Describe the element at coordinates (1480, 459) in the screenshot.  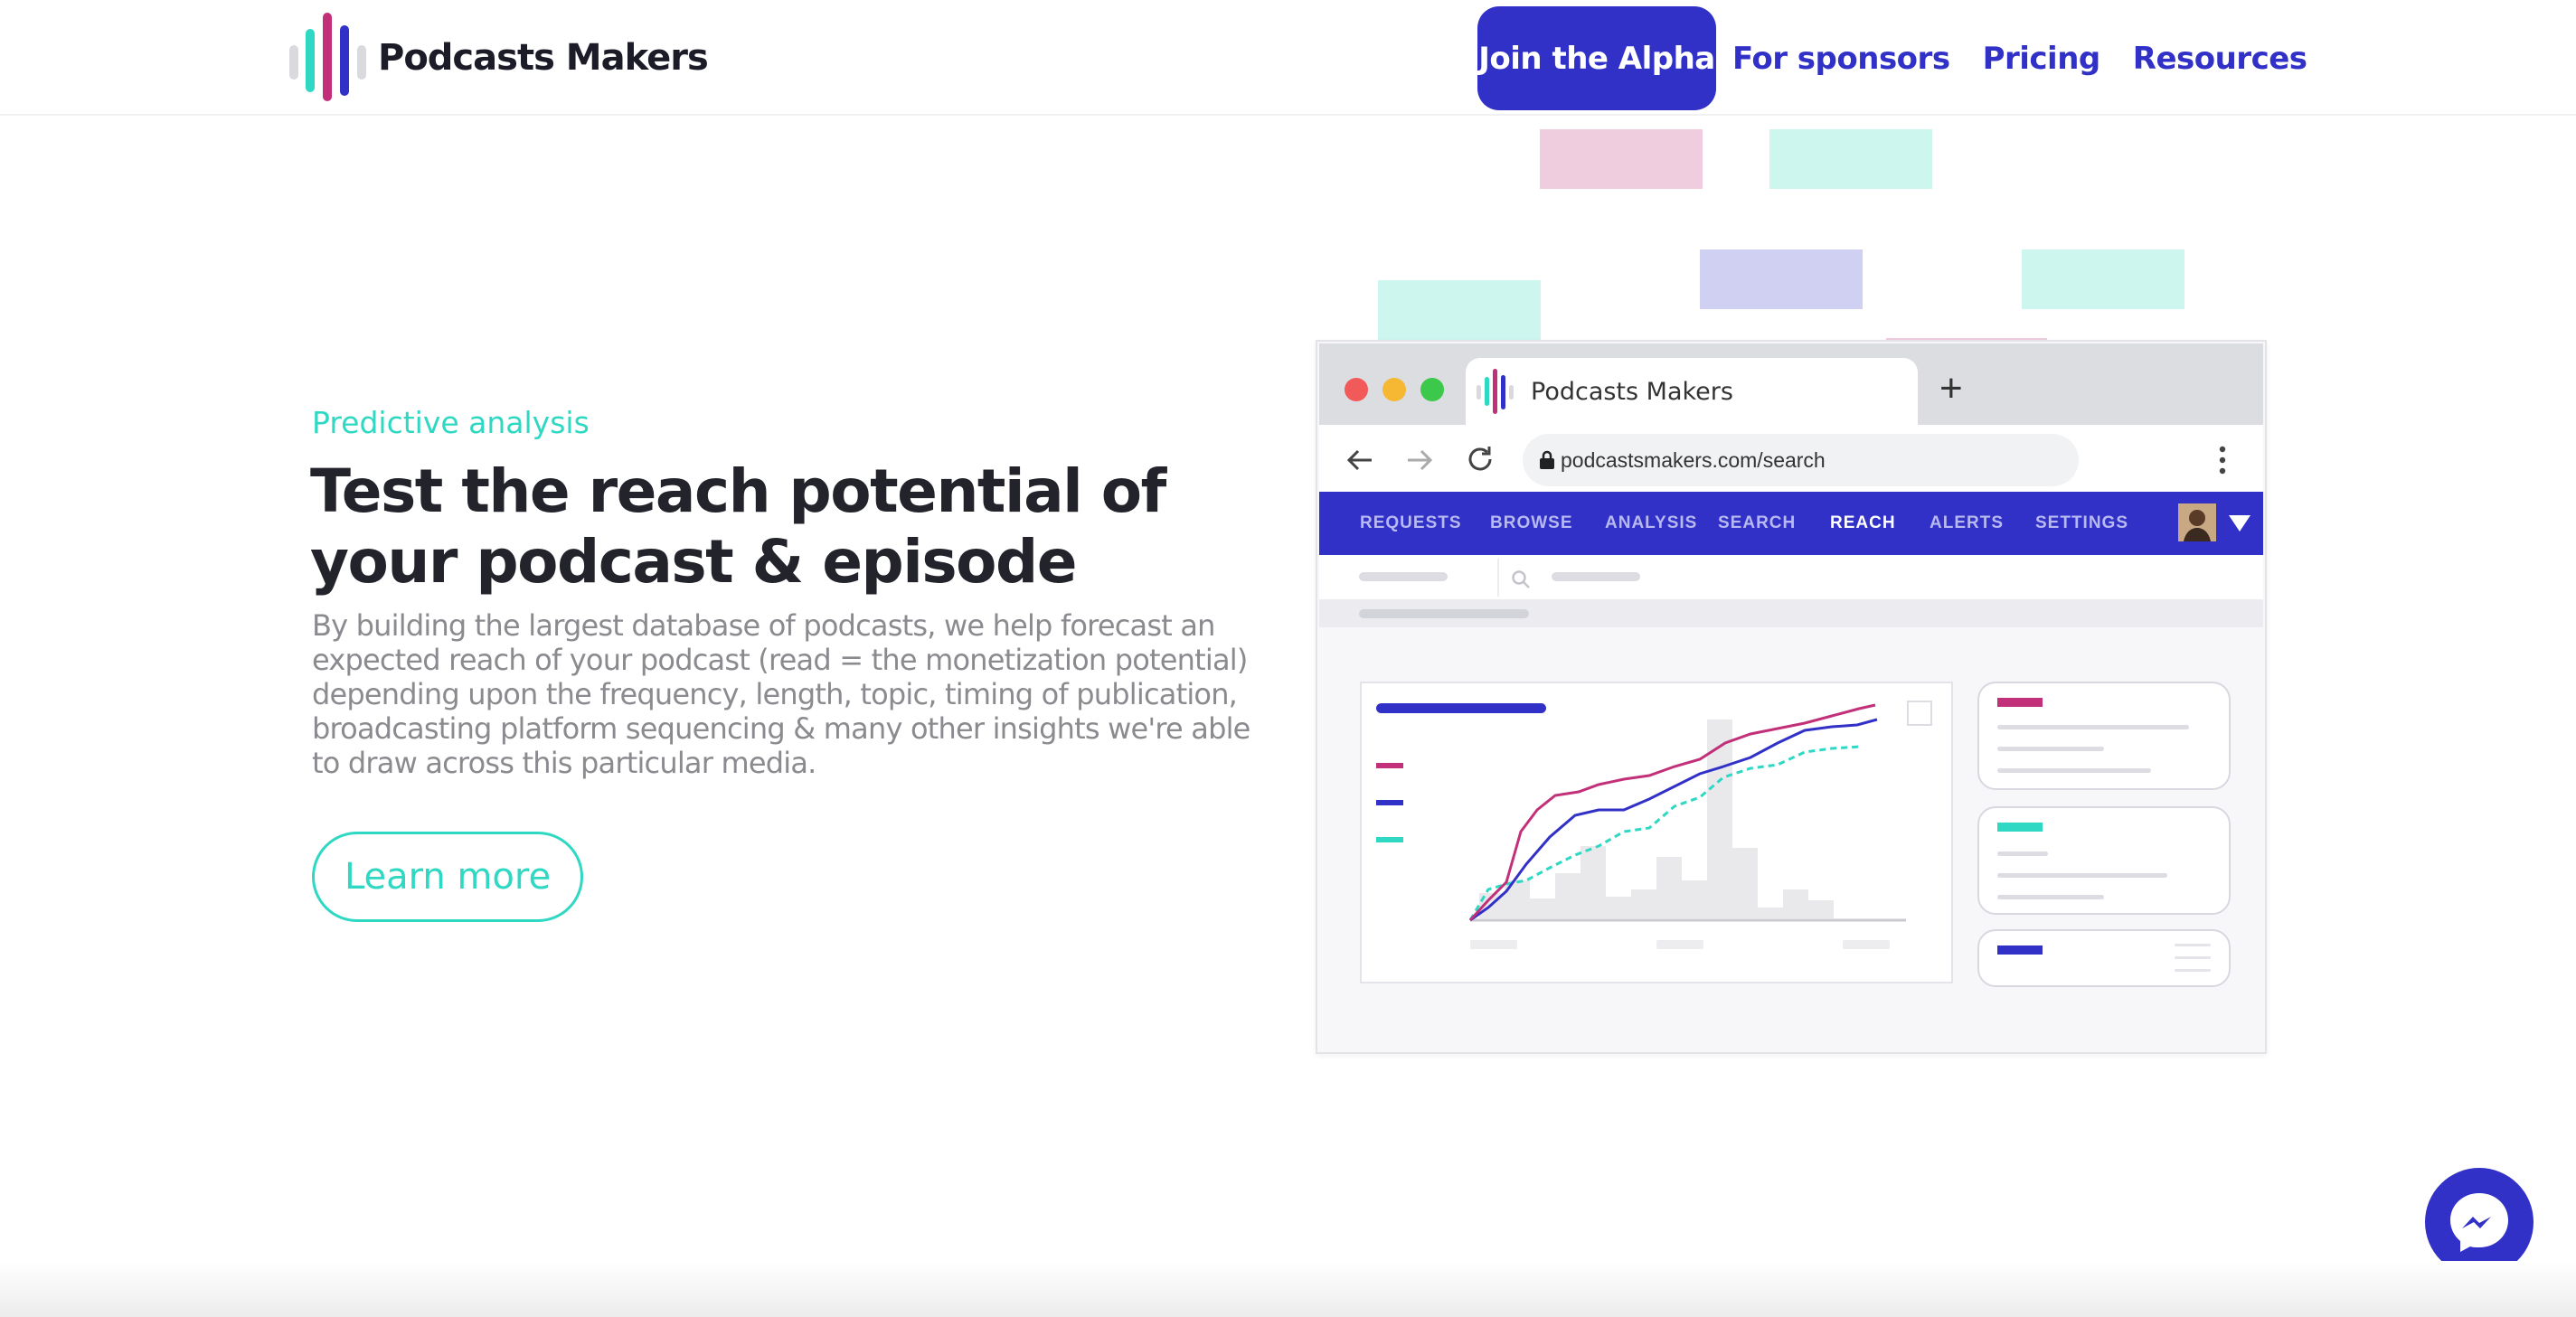
I see `reload-icon` at that location.